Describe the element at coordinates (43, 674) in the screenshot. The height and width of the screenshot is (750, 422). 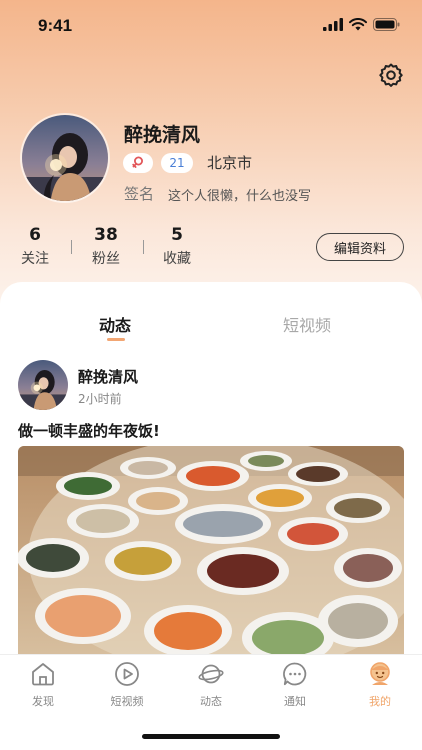
I see `home-icon` at that location.